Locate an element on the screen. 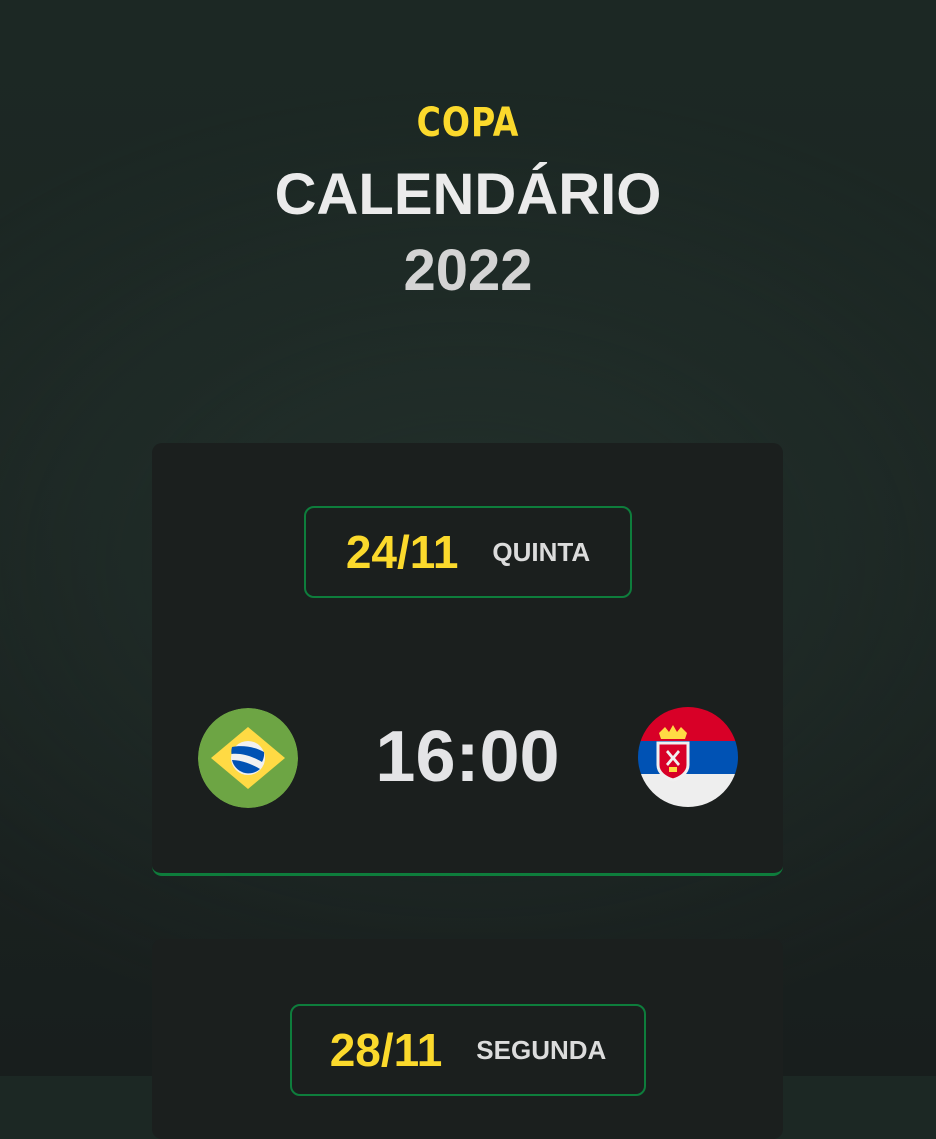 The image size is (936, 1139). page-year: 2022 is located at coordinates (468, 270).